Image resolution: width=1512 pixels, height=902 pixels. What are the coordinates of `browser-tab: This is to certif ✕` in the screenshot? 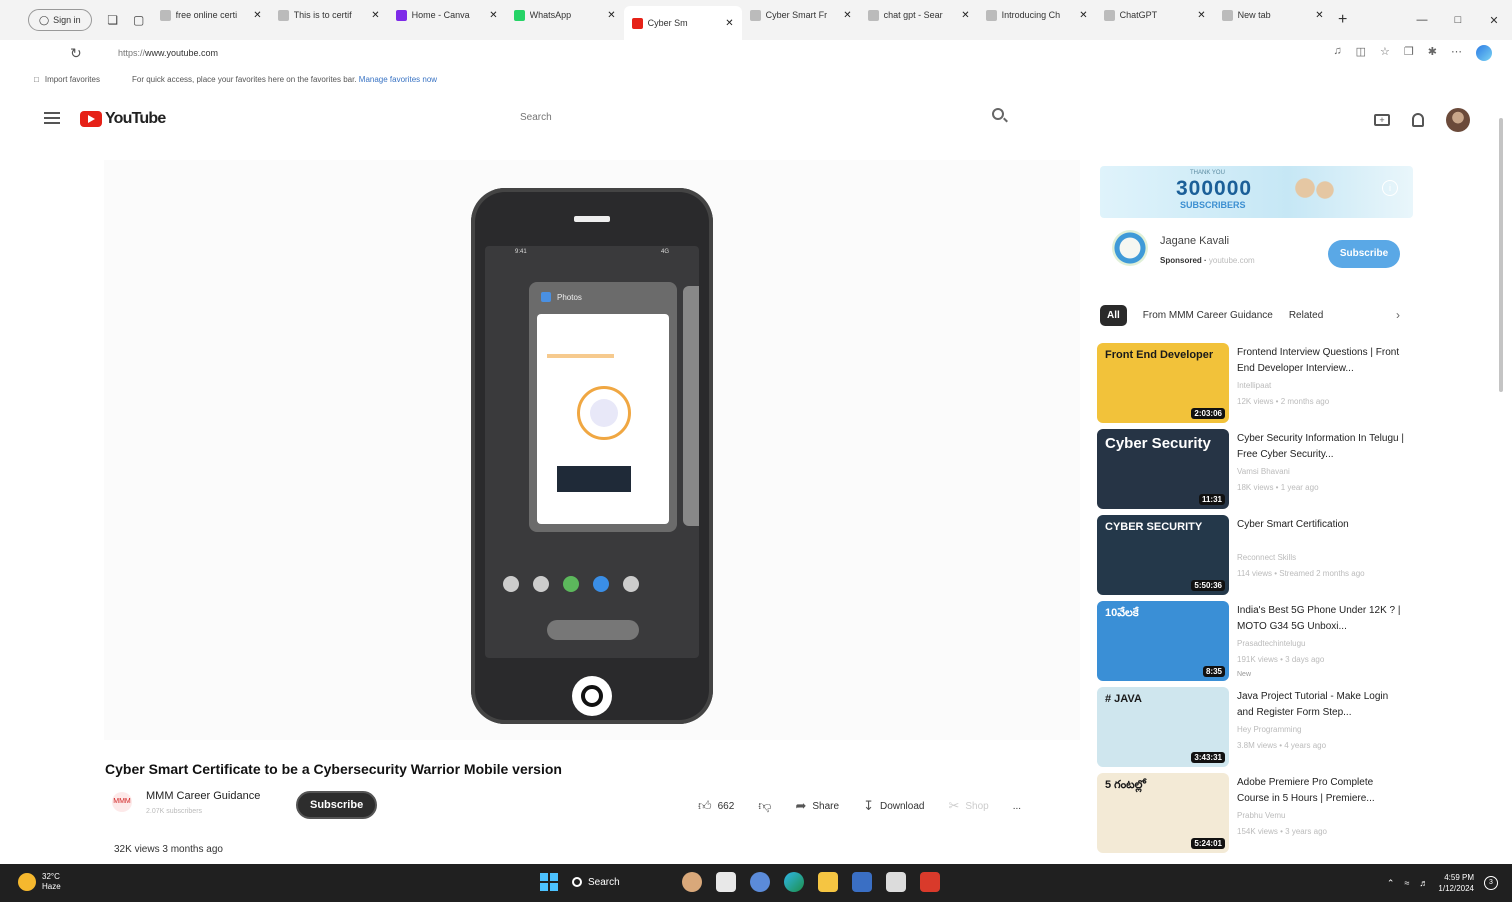 It's located at (329, 15).